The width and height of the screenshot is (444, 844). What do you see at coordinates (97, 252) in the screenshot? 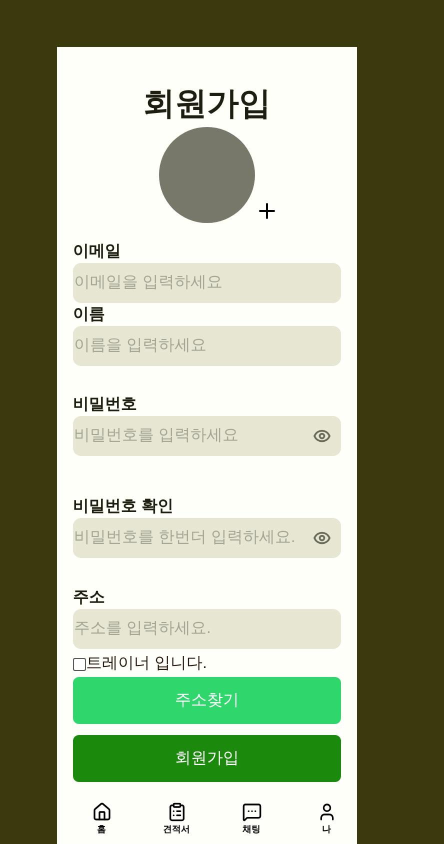
I see `field-label: 이메일` at bounding box center [97, 252].